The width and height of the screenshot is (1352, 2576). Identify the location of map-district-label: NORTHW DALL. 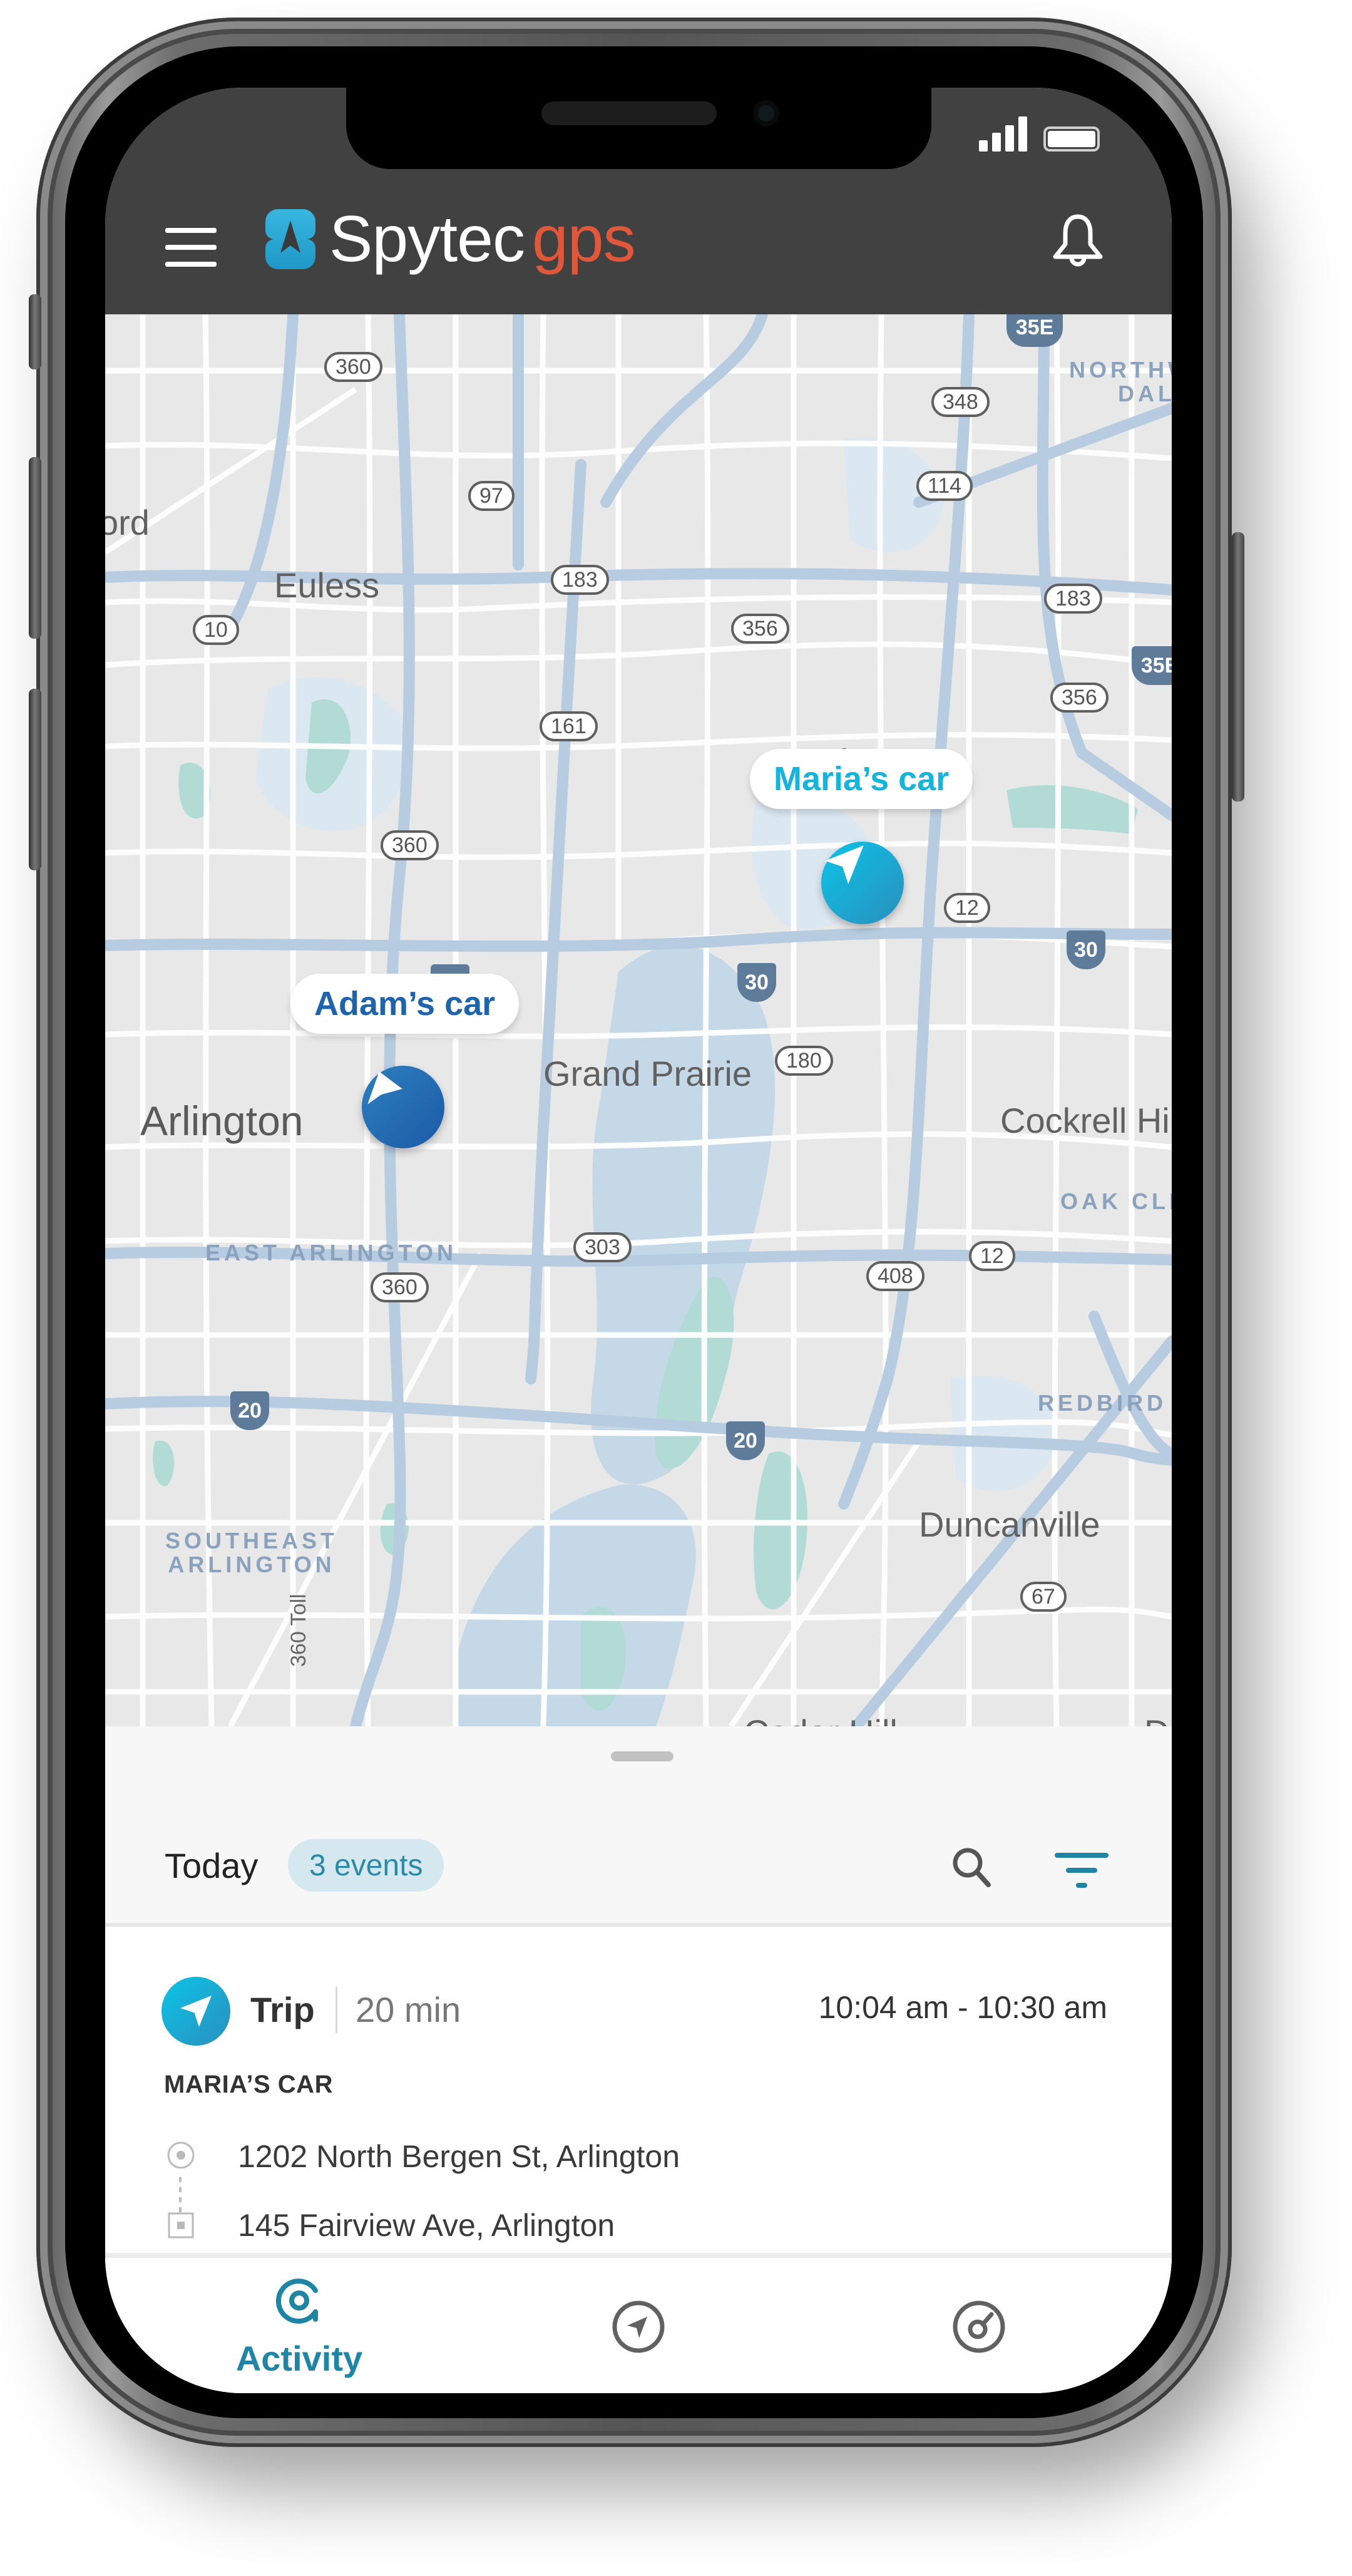
(1120, 381).